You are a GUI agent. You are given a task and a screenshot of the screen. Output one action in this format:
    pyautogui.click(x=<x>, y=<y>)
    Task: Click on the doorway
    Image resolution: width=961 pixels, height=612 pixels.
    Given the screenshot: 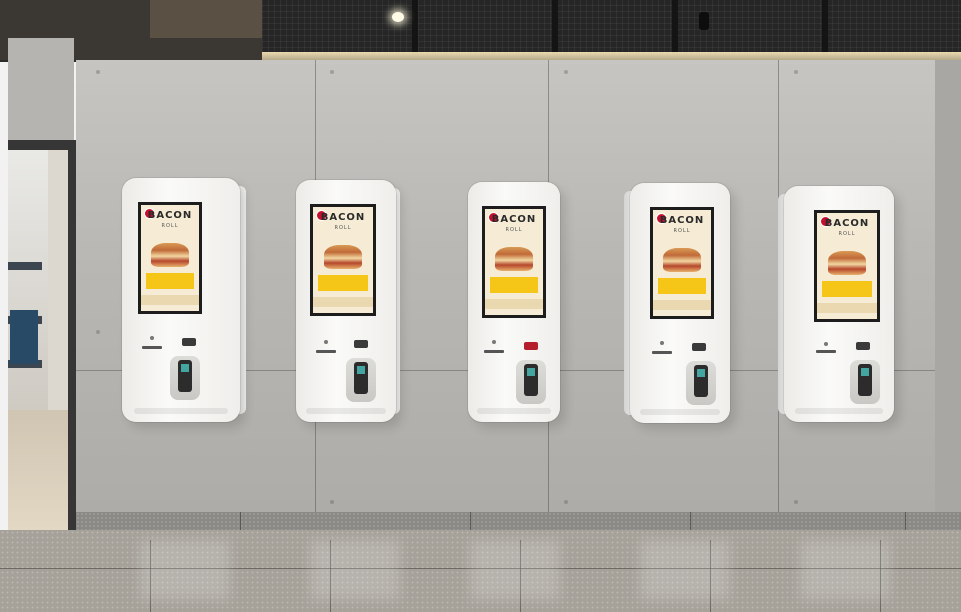 What is the action you would take?
    pyautogui.click(x=41, y=340)
    